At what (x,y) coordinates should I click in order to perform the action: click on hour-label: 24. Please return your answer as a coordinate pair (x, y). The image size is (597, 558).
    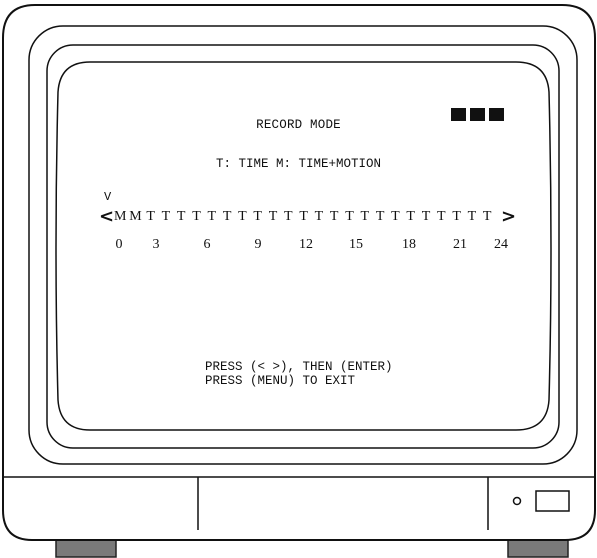
    Looking at the image, I should click on (501, 244).